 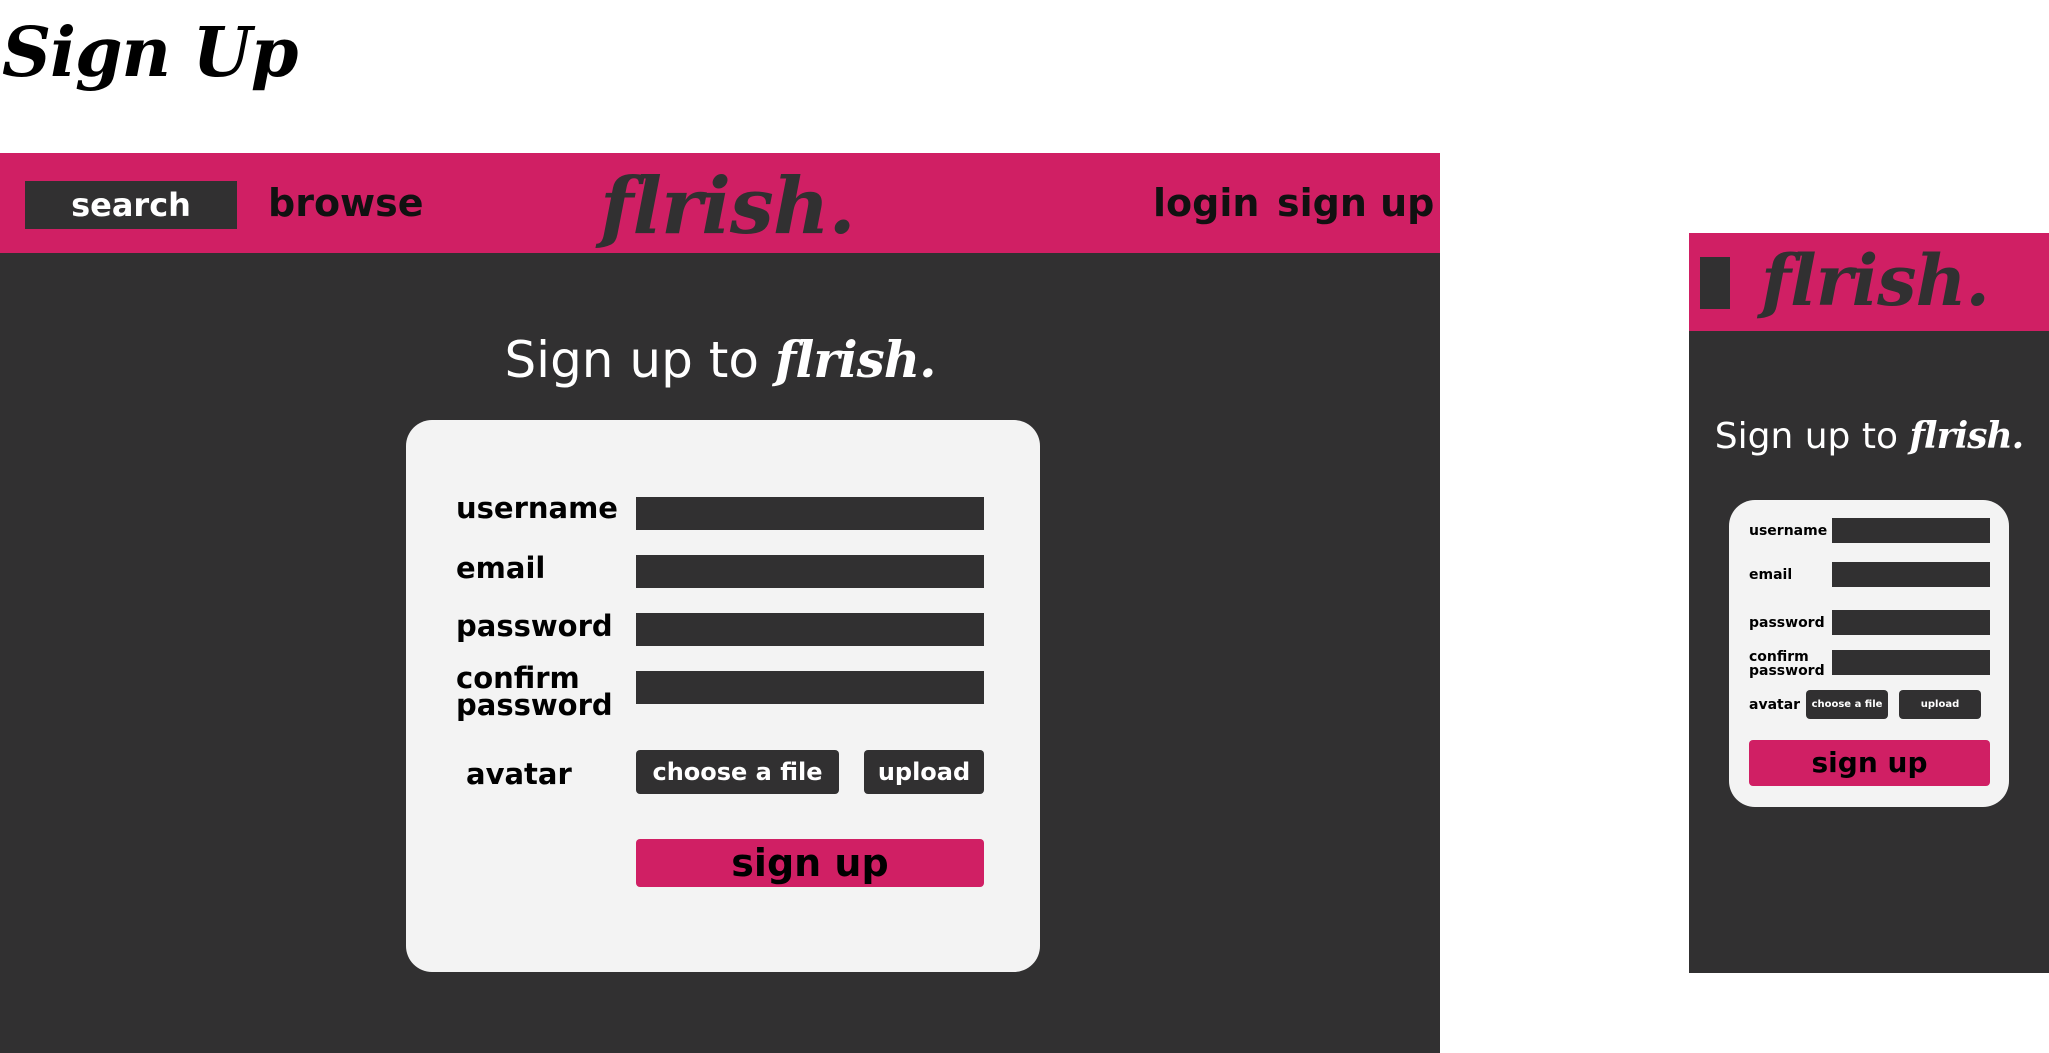 I want to click on mobile-upload-button: upload, so click(x=1940, y=704).